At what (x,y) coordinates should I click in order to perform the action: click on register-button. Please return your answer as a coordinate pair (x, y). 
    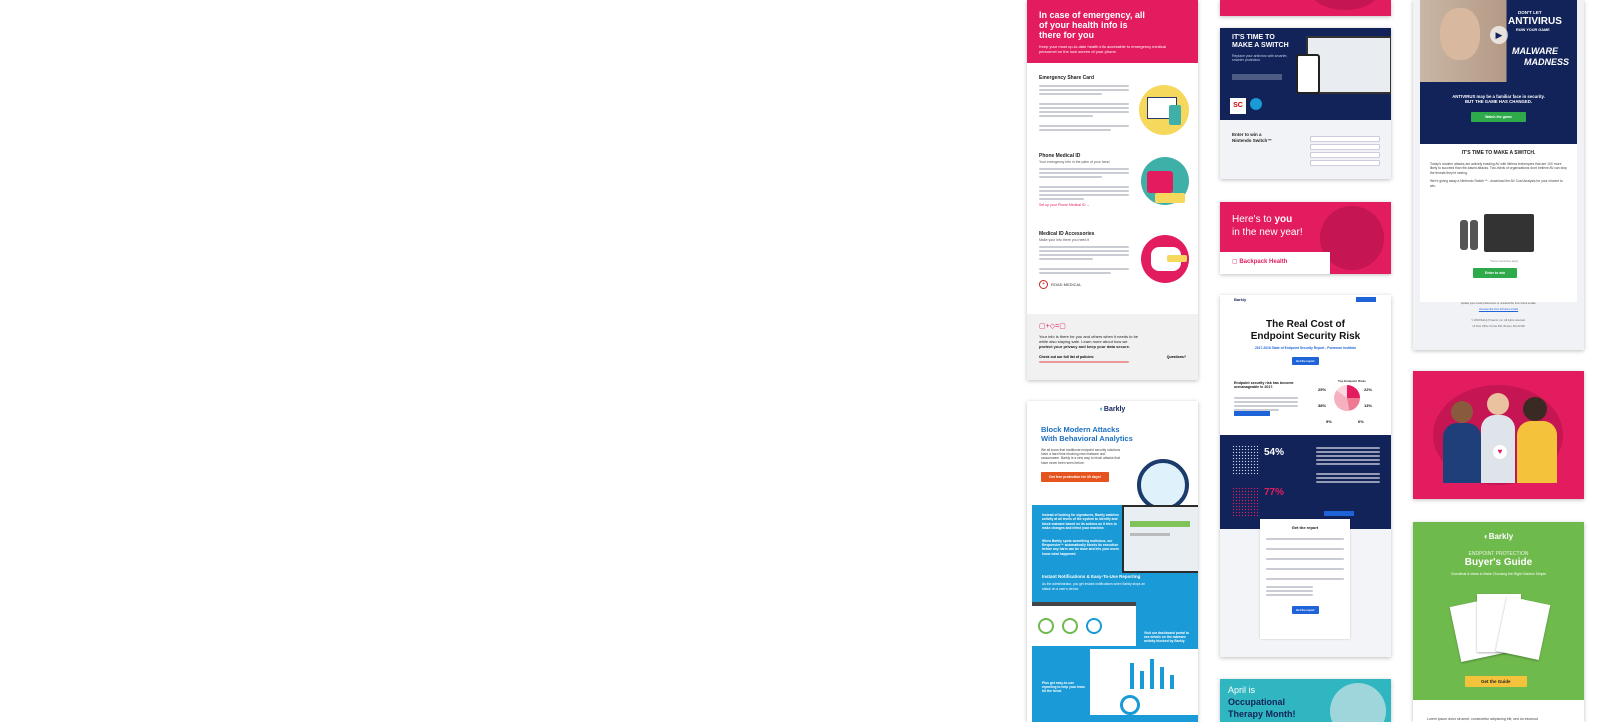
    Looking at the image, I should click on (1252, 413).